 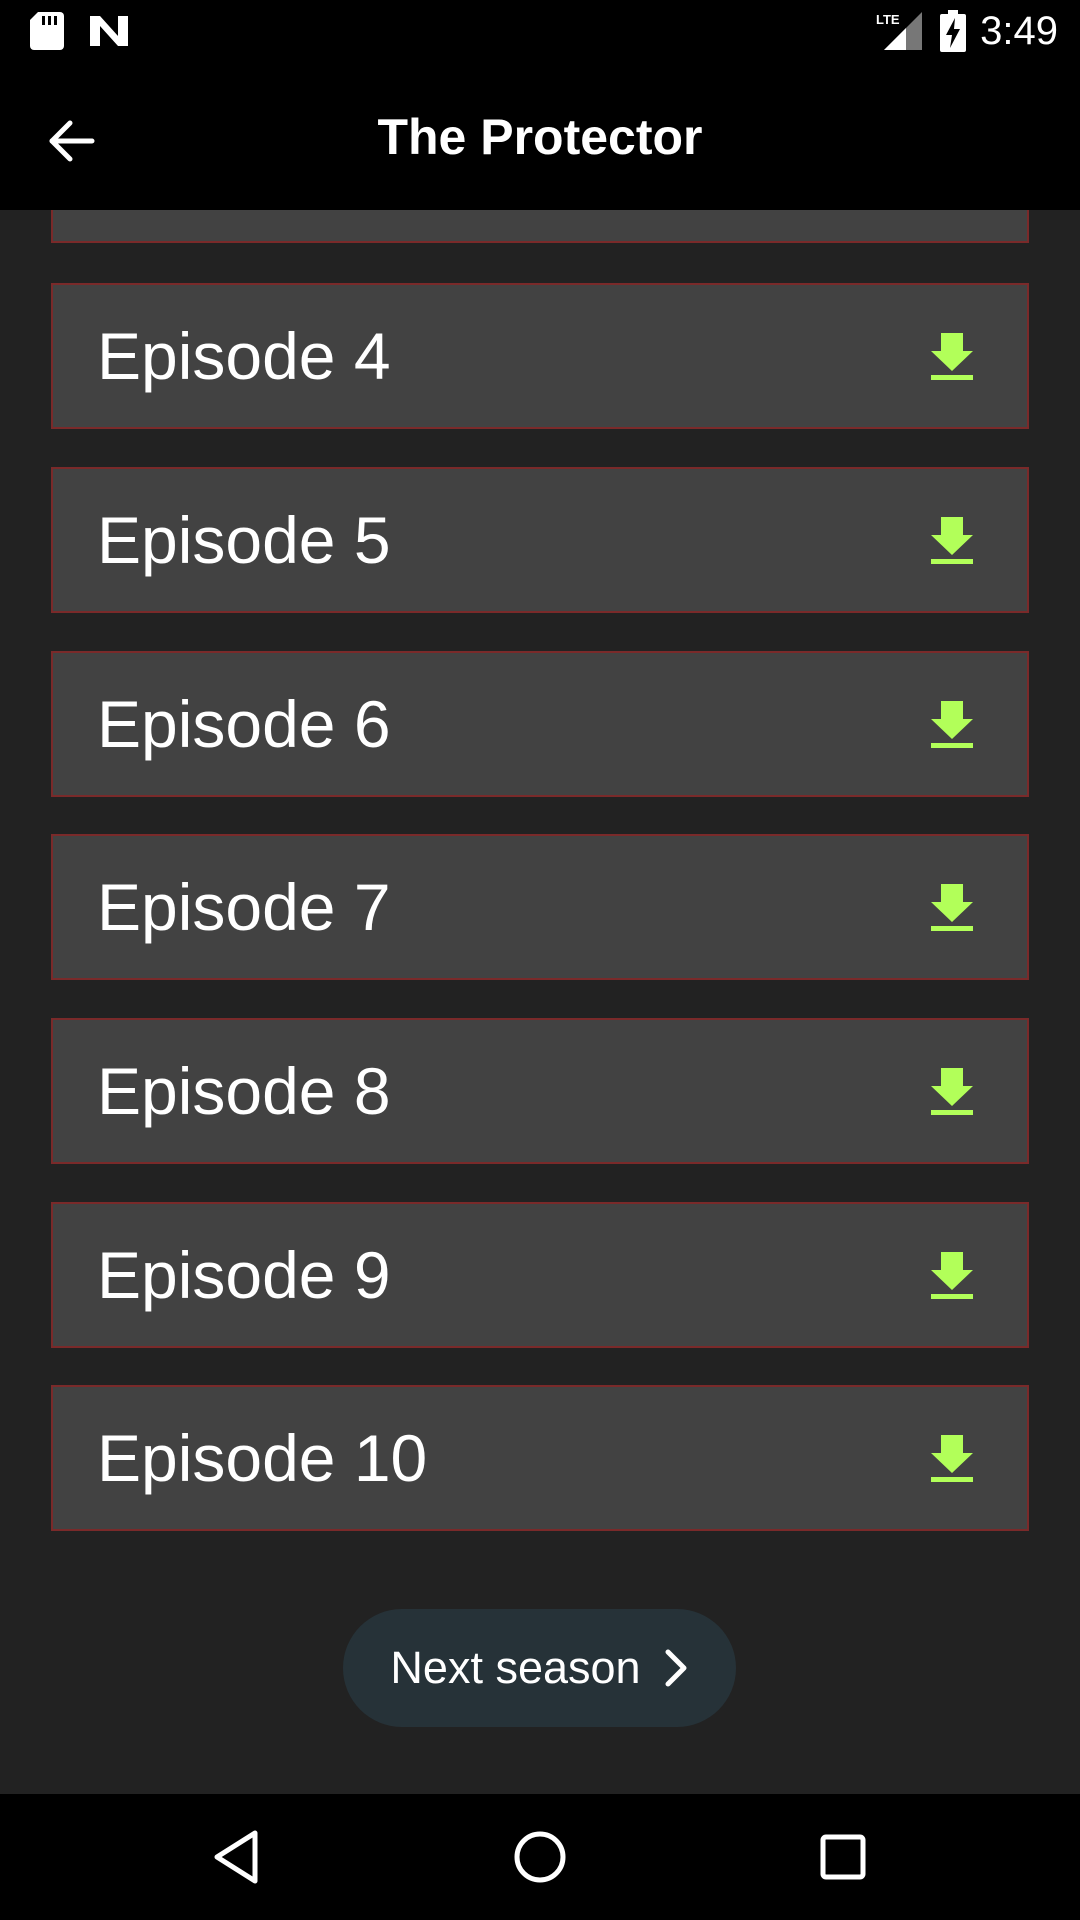 What do you see at coordinates (540, 1275) in the screenshot?
I see `episode-card-9: Episode 9` at bounding box center [540, 1275].